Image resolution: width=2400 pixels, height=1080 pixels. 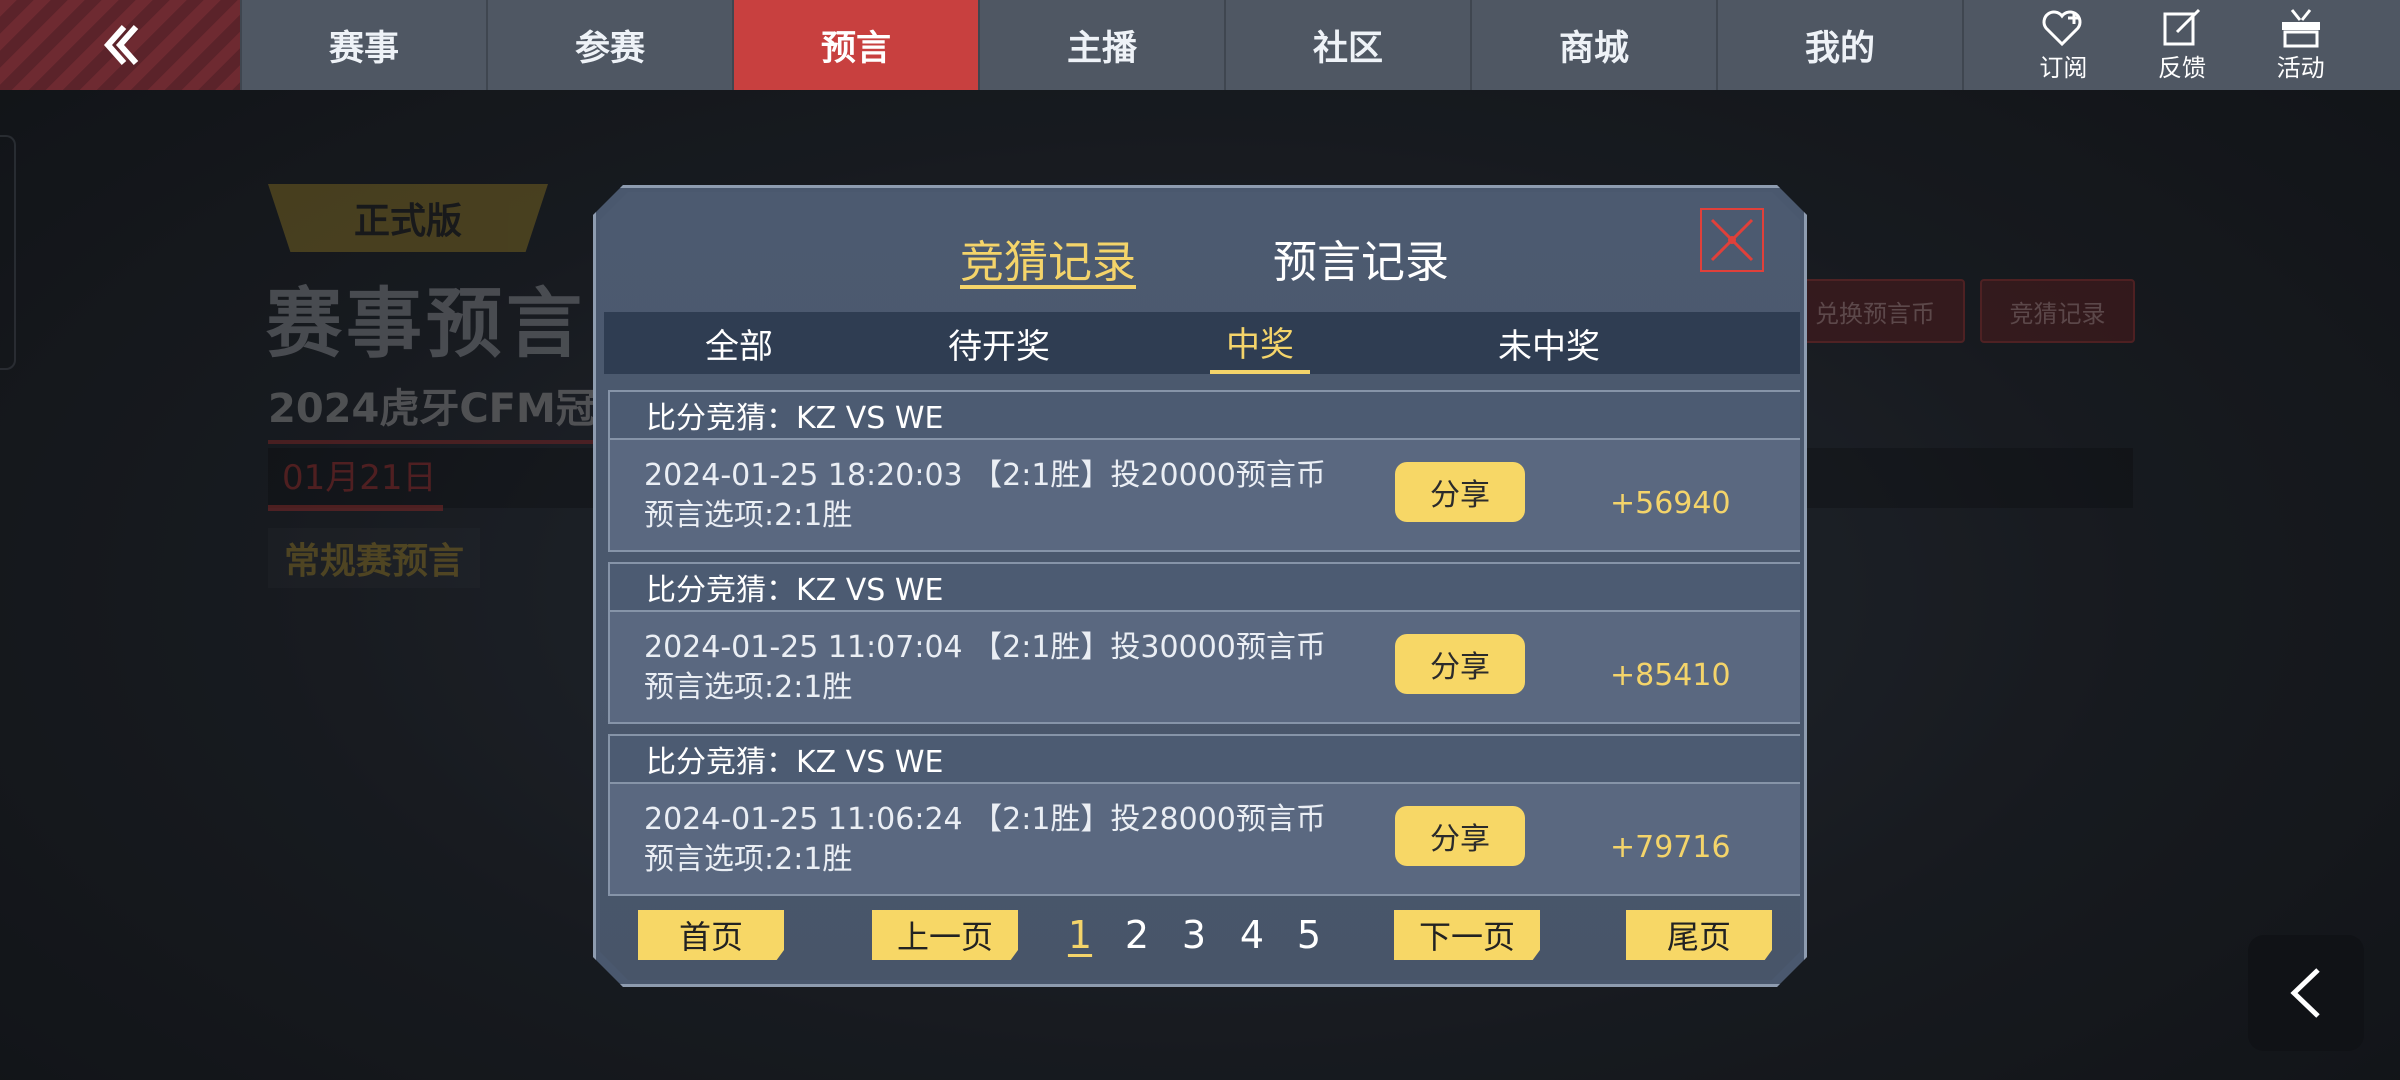 I want to click on page-number-4: 4, so click(x=1252, y=935).